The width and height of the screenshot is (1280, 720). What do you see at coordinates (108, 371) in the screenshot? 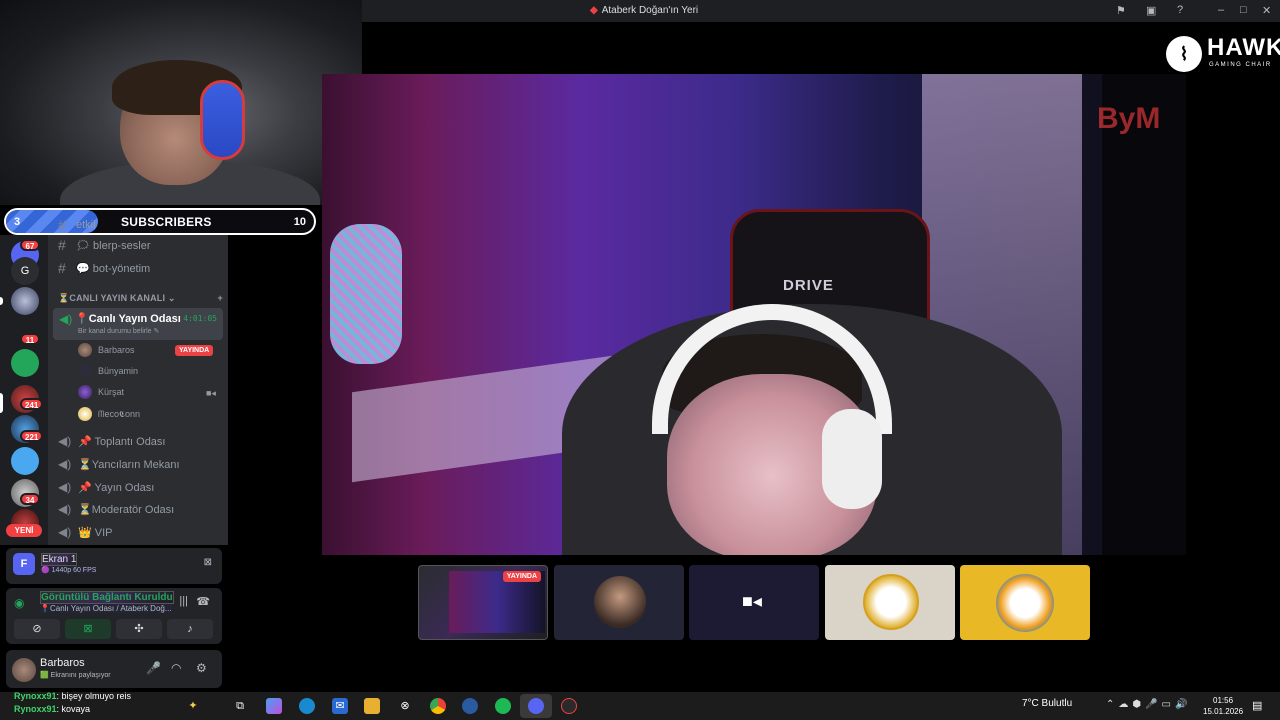
I see `voice-member: Bünyamin` at bounding box center [108, 371].